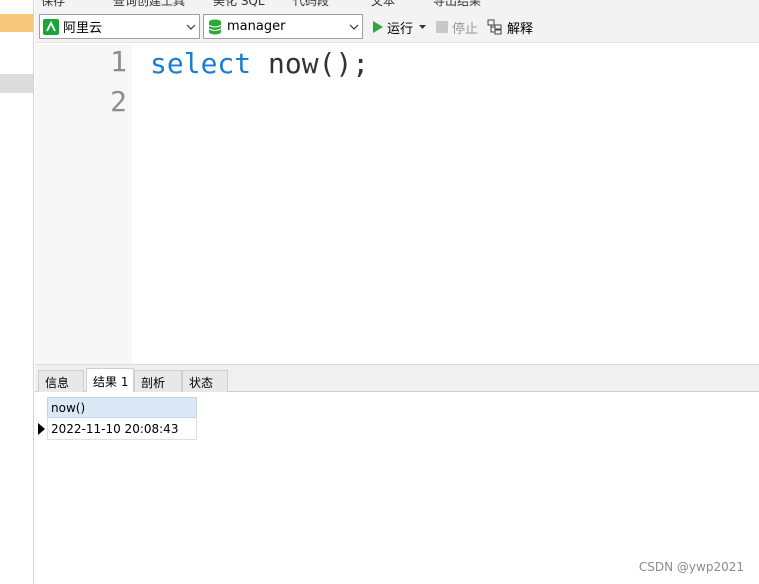 This screenshot has width=759, height=584. I want to click on run-label: 运行, so click(400, 29).